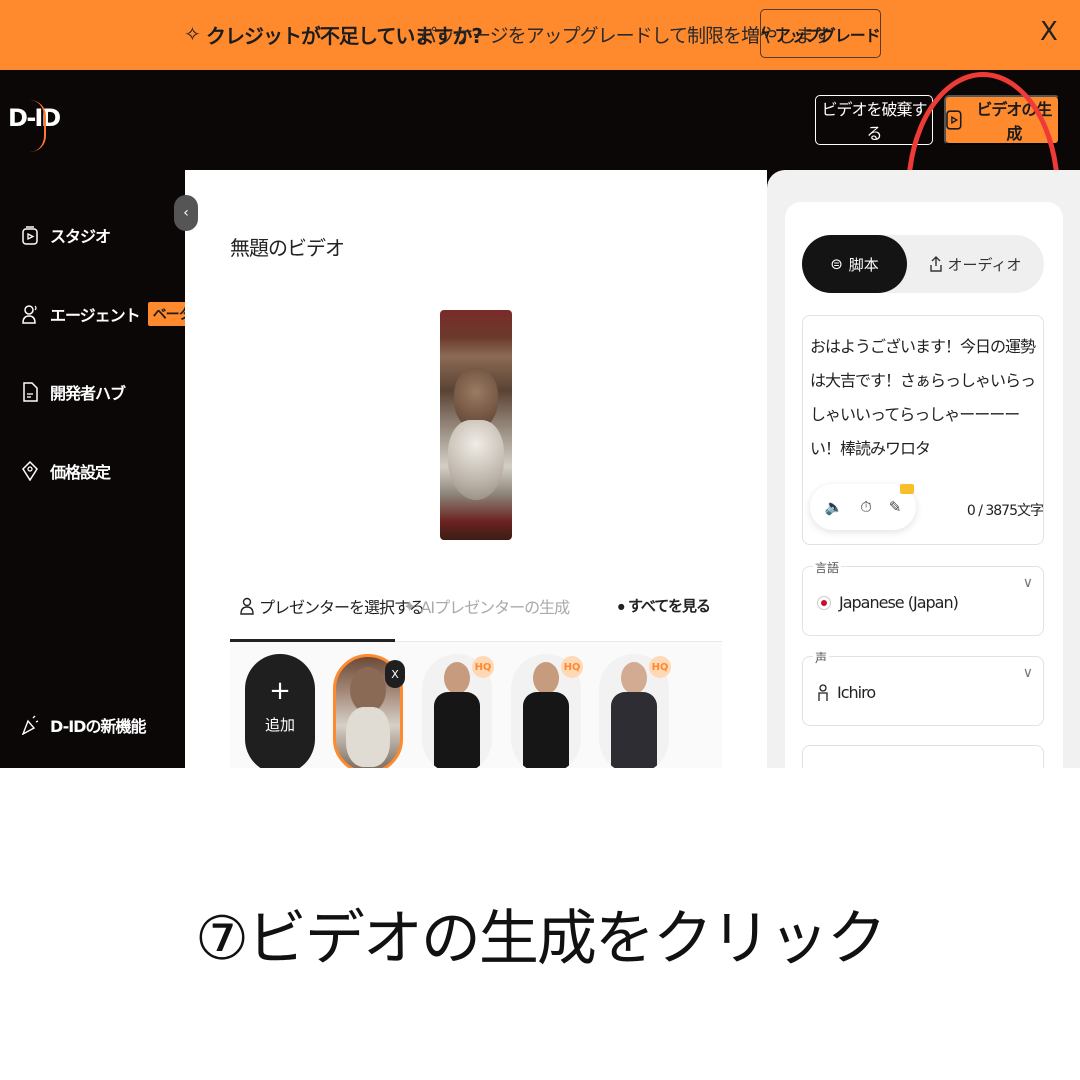  What do you see at coordinates (88, 393) in the screenshot?
I see `sidebar-item-label: 開発者ハブ` at bounding box center [88, 393].